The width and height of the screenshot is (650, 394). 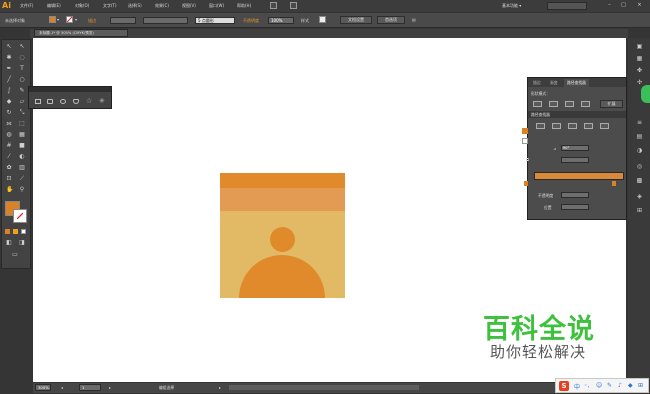 I want to click on mesh-tool-icon: #, so click(x=9, y=146).